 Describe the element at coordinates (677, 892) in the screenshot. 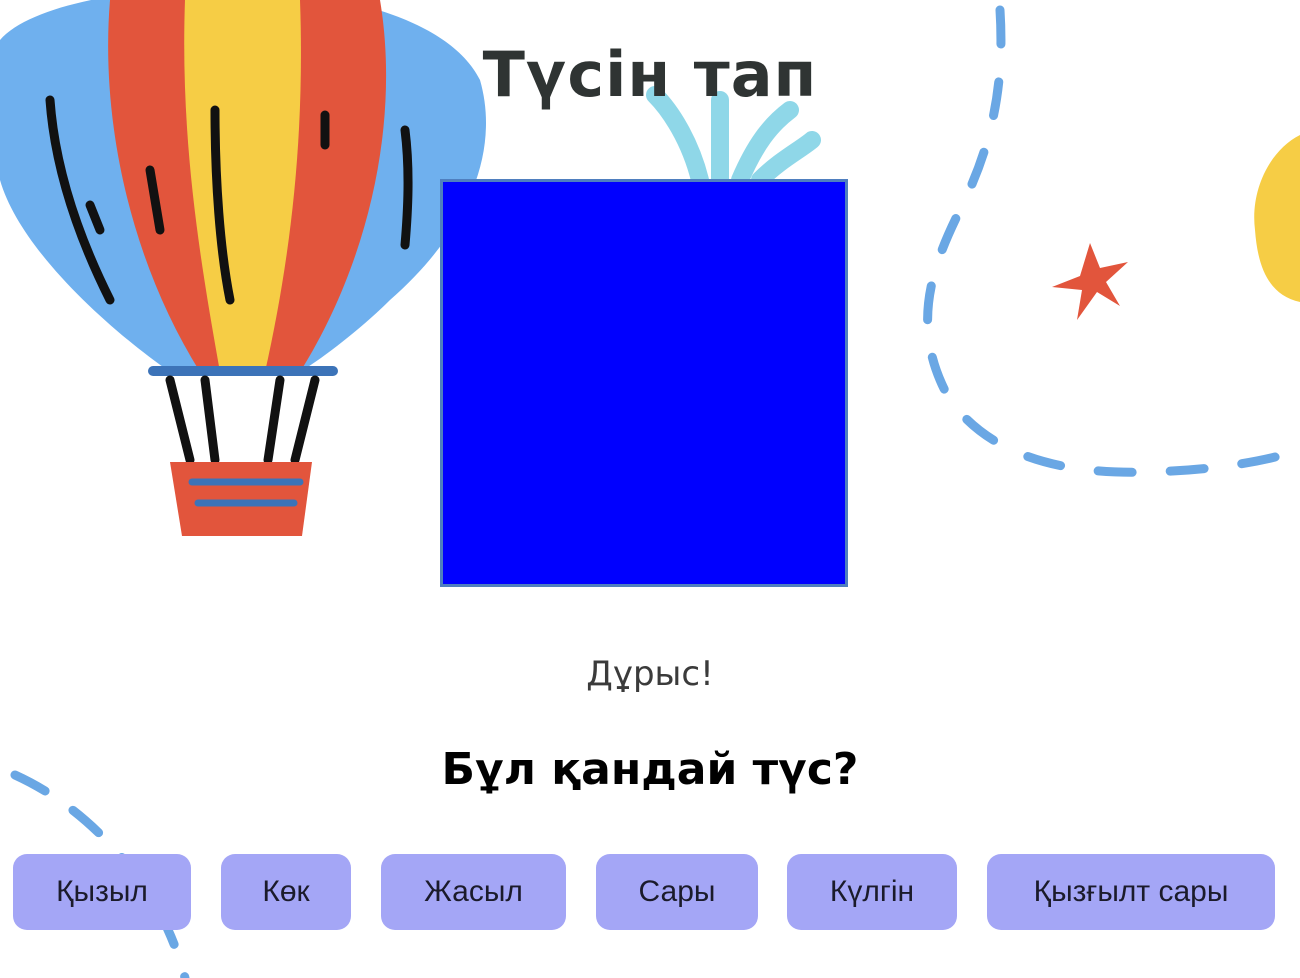

I see `answer-button-yellow: Сары` at that location.